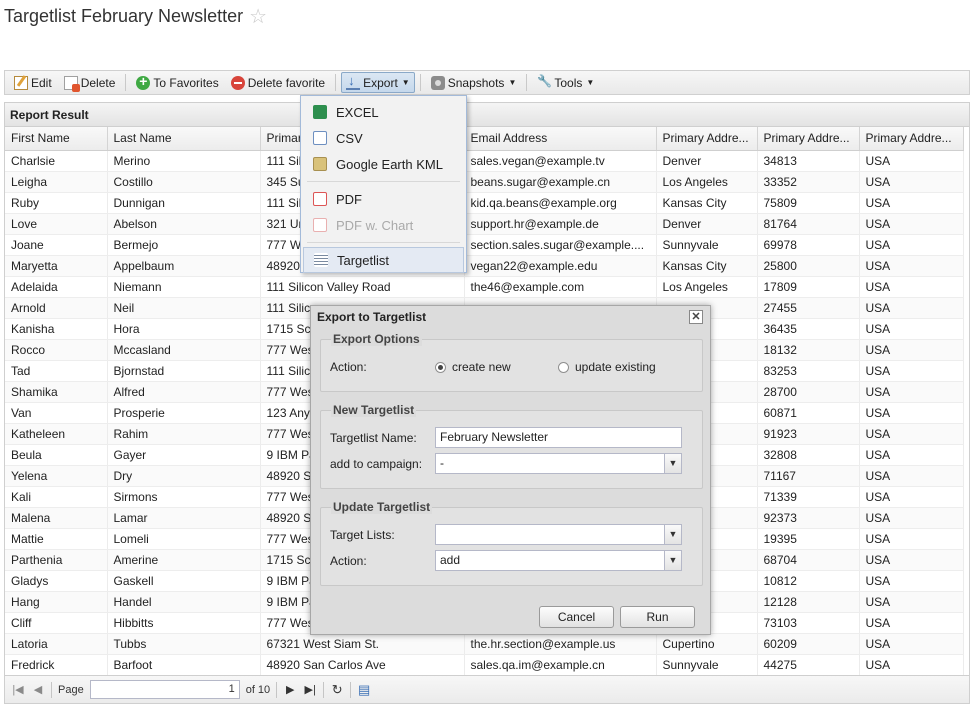 The width and height of the screenshot is (970, 707). What do you see at coordinates (184, 476) in the screenshot?
I see `table-cell: Dry` at bounding box center [184, 476].